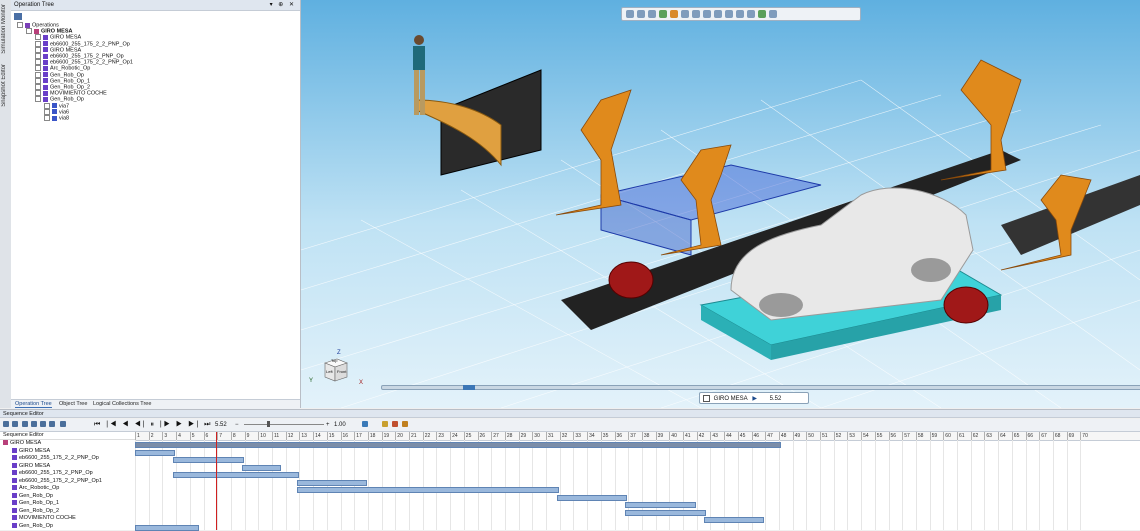 The width and height of the screenshot is (1140, 531). Describe the element at coordinates (696, 14) in the screenshot. I see `measure-icon` at that location.